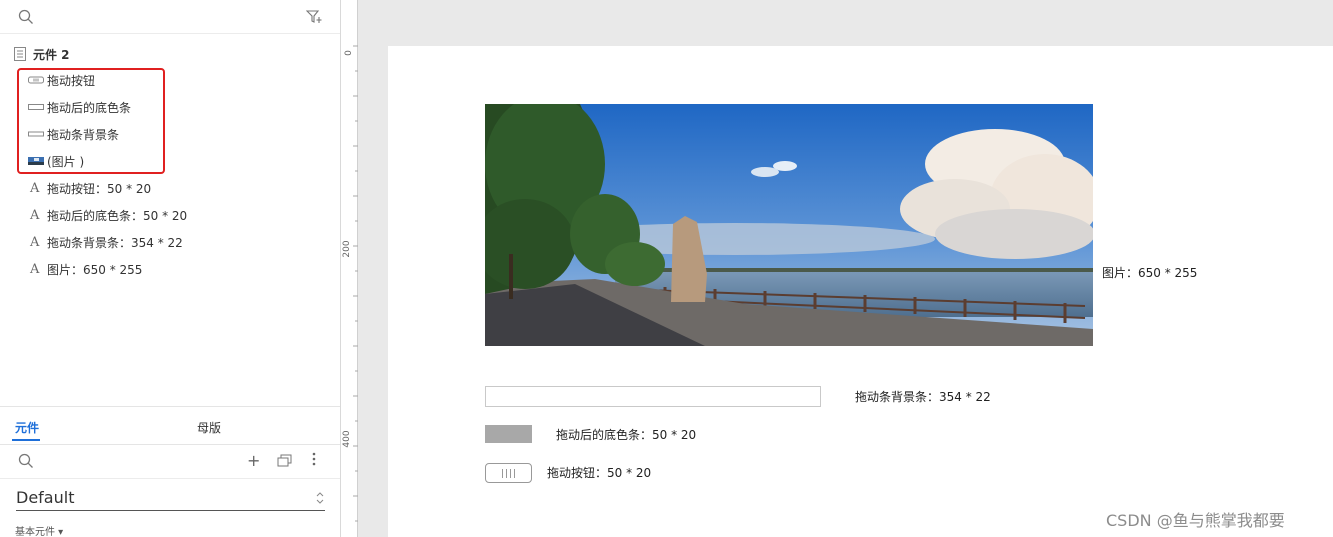 This screenshot has width=1333, height=537. I want to click on drag-track-bar, so click(653, 396).